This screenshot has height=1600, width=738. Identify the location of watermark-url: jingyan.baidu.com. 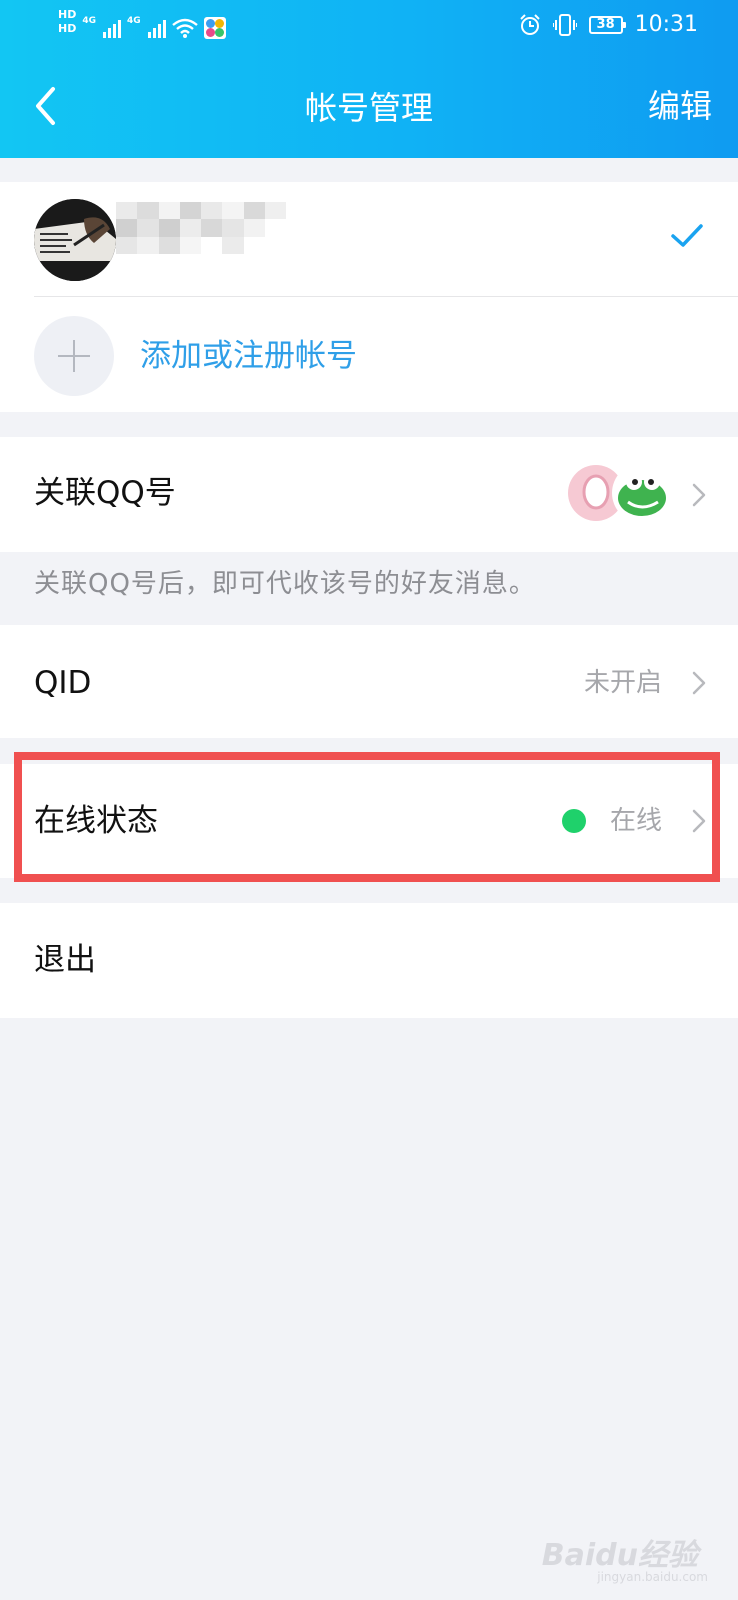
(652, 1577).